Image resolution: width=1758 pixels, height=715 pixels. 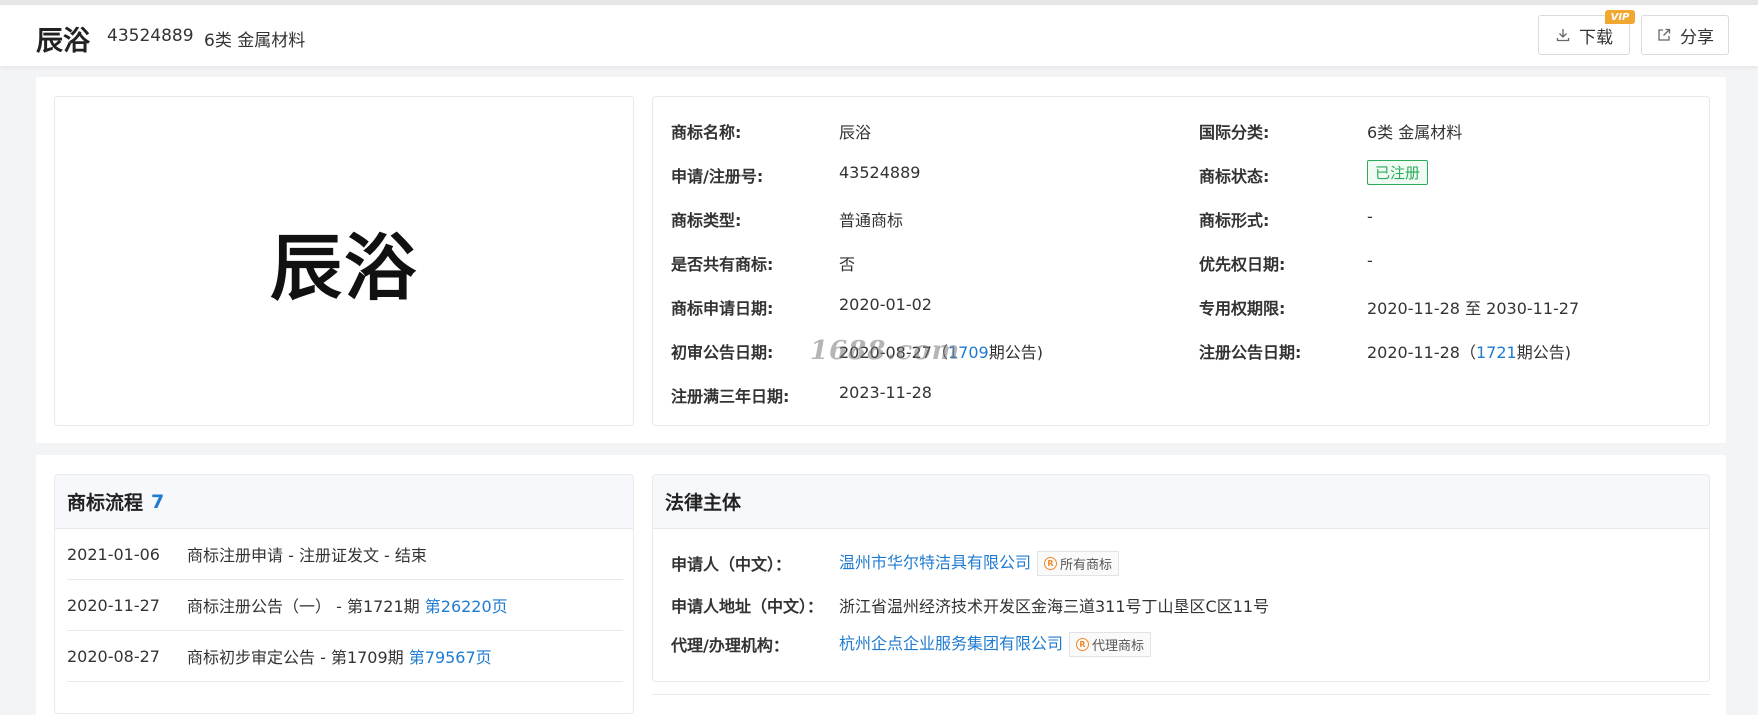 I want to click on flow-header: 商标流程 7, so click(x=344, y=502).